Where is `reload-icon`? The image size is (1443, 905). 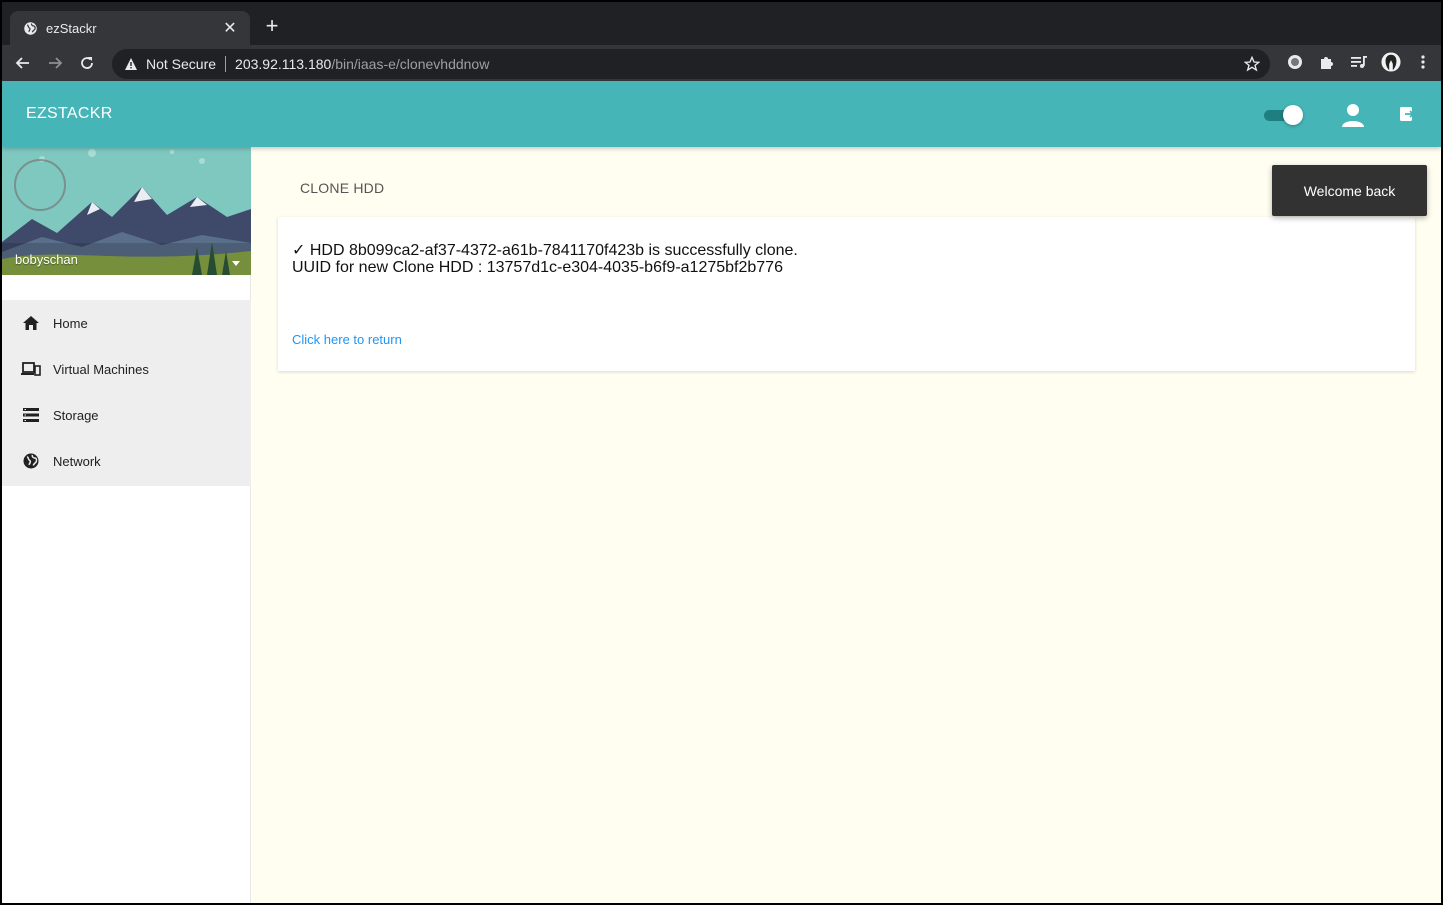 reload-icon is located at coordinates (87, 63).